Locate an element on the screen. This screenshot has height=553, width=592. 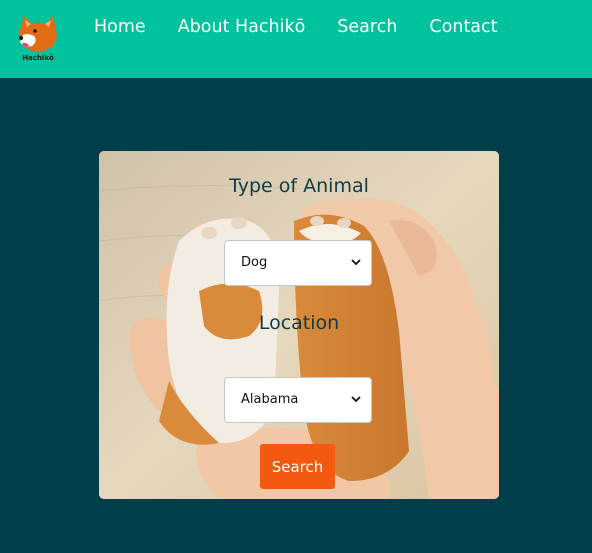
animal-type-label: Type of Animal is located at coordinates (299, 186).